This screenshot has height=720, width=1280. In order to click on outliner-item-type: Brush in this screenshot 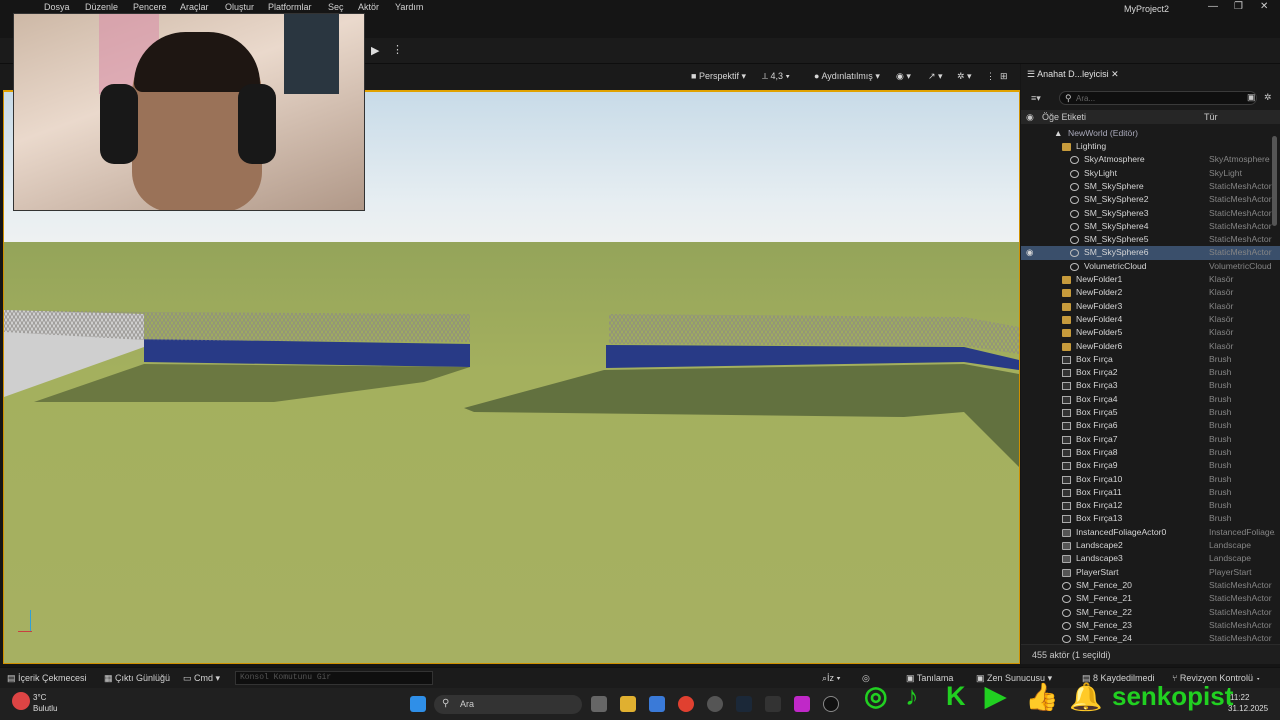, I will do `click(1220, 478)`.